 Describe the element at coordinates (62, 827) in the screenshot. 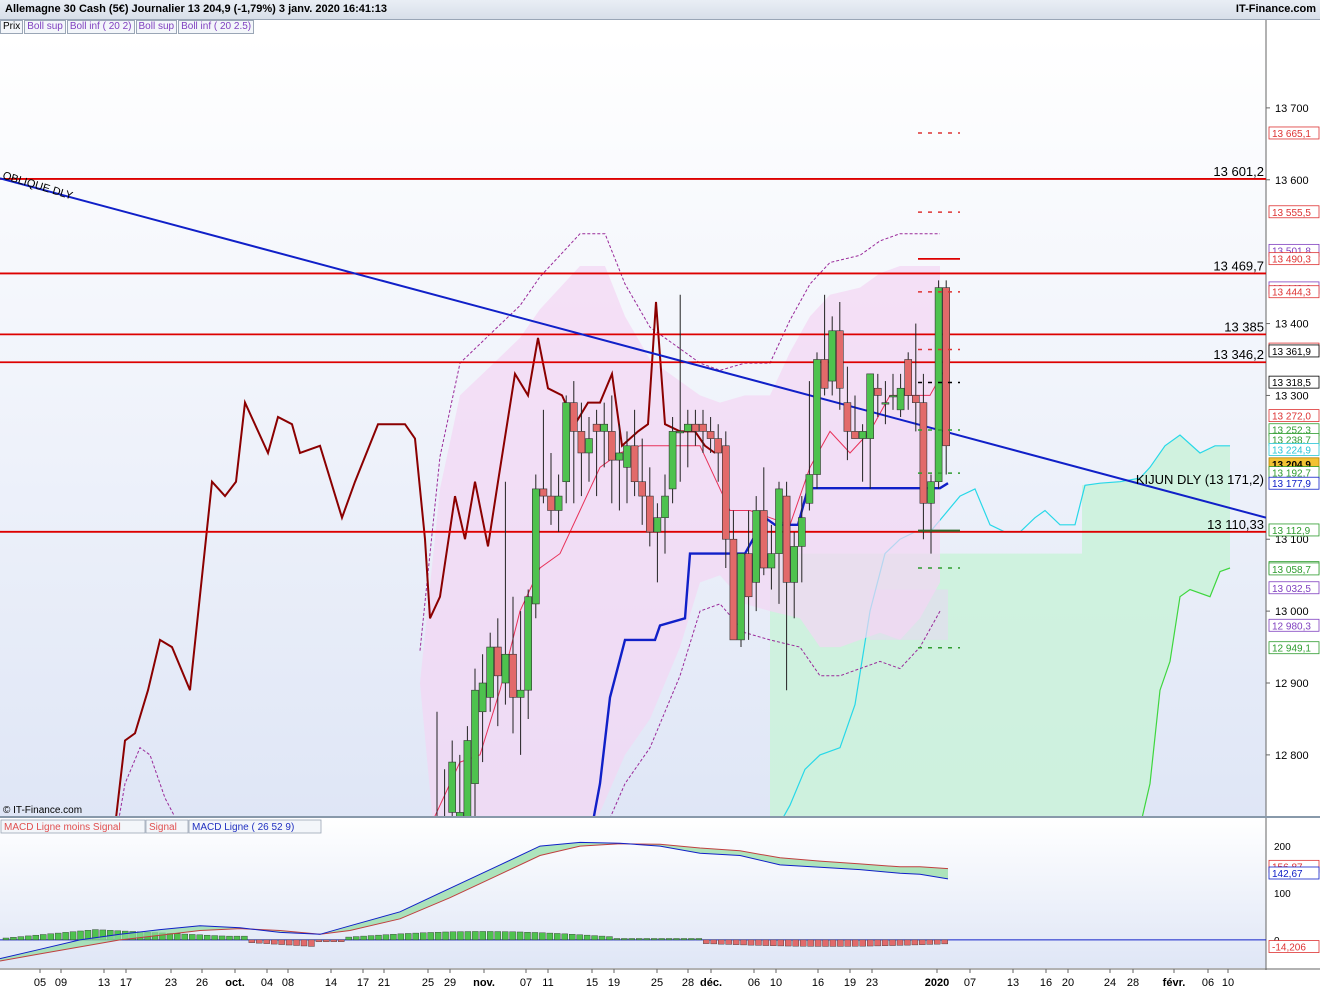

I see `macd-legend-item-0: MACD Ligne moins Signal` at that location.